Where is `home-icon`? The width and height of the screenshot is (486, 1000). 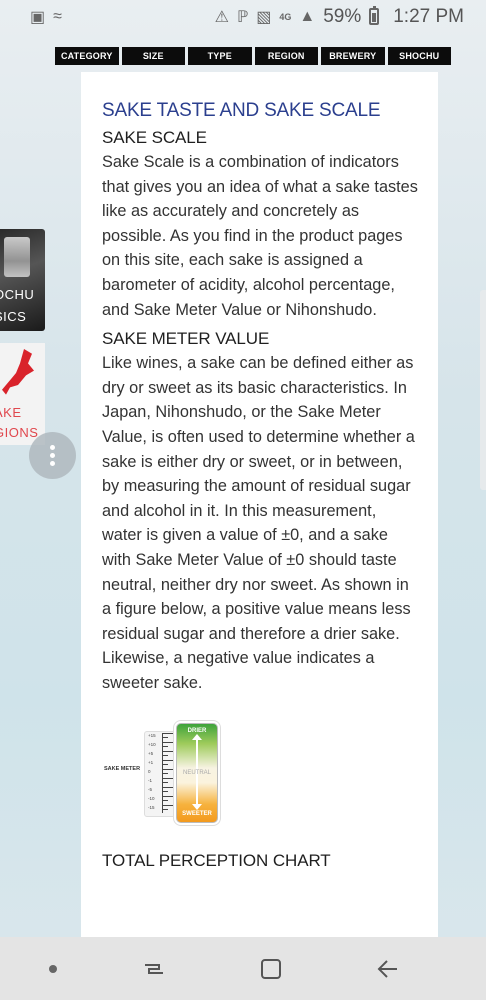 home-icon is located at coordinates (270, 968).